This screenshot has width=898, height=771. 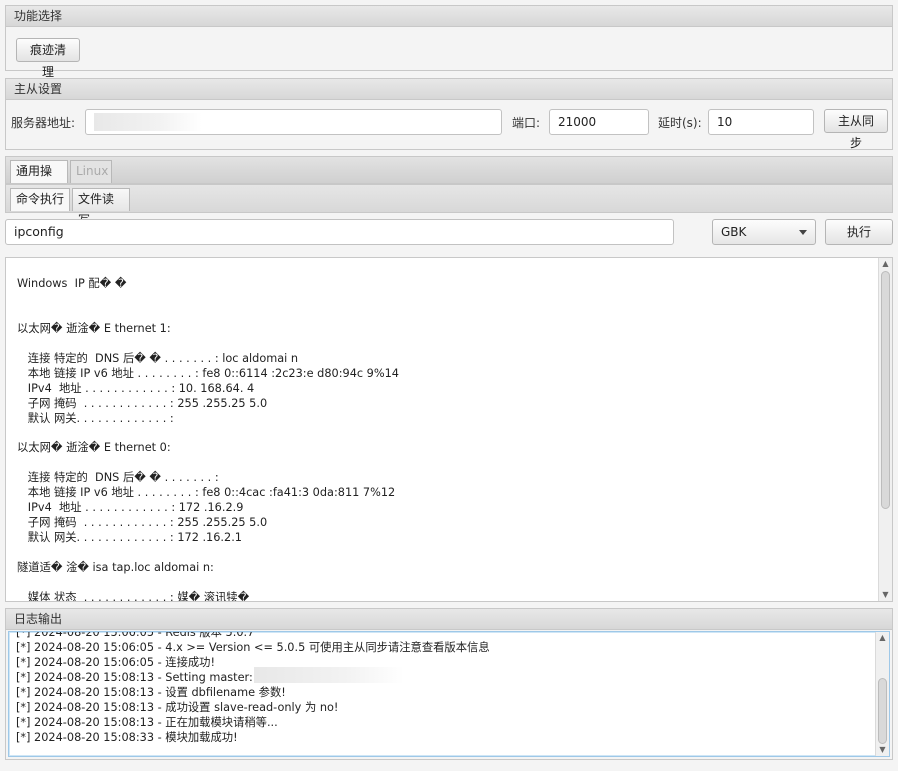 I want to click on port-label: 端口:, so click(x=526, y=123).